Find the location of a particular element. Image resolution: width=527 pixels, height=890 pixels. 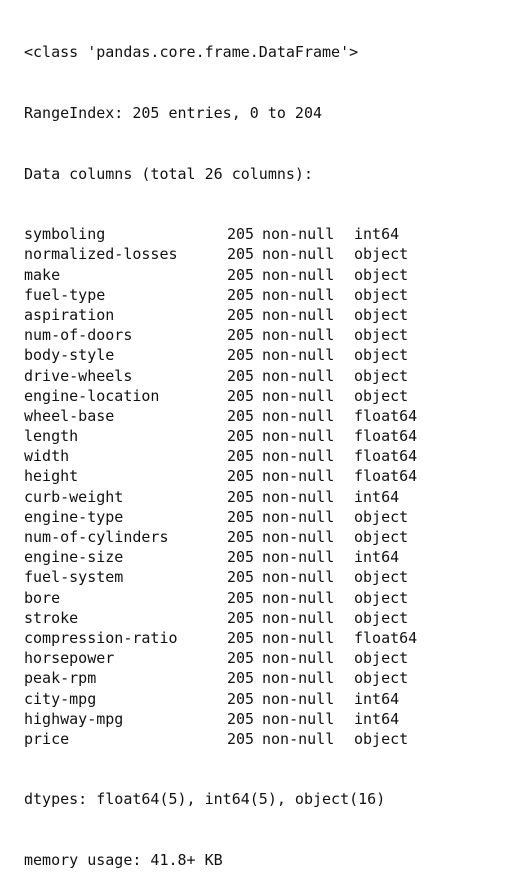

column-name: engine-type is located at coordinates (74, 516).